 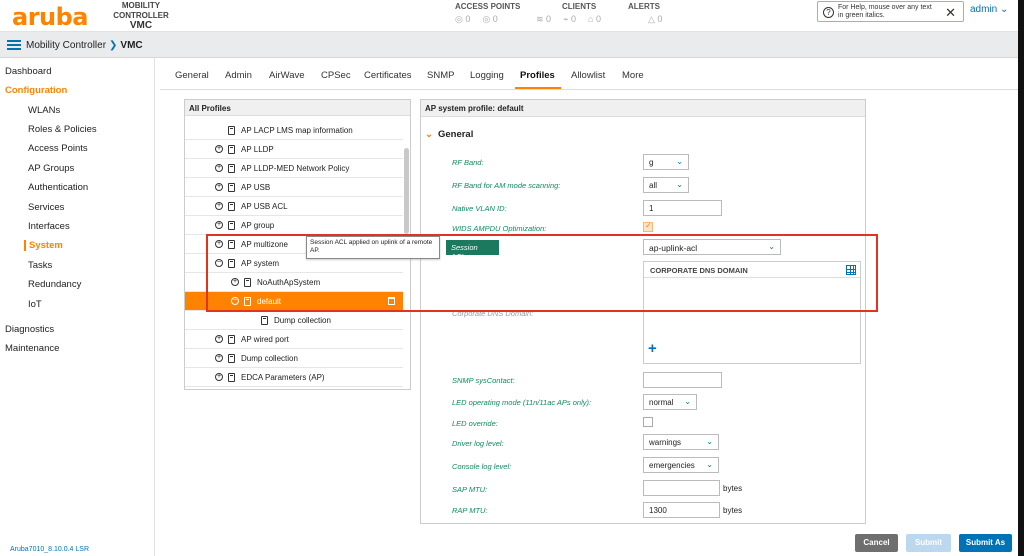 What do you see at coordinates (487, 6) in the screenshot?
I see `access-points-label: ACCESS POINTS` at bounding box center [487, 6].